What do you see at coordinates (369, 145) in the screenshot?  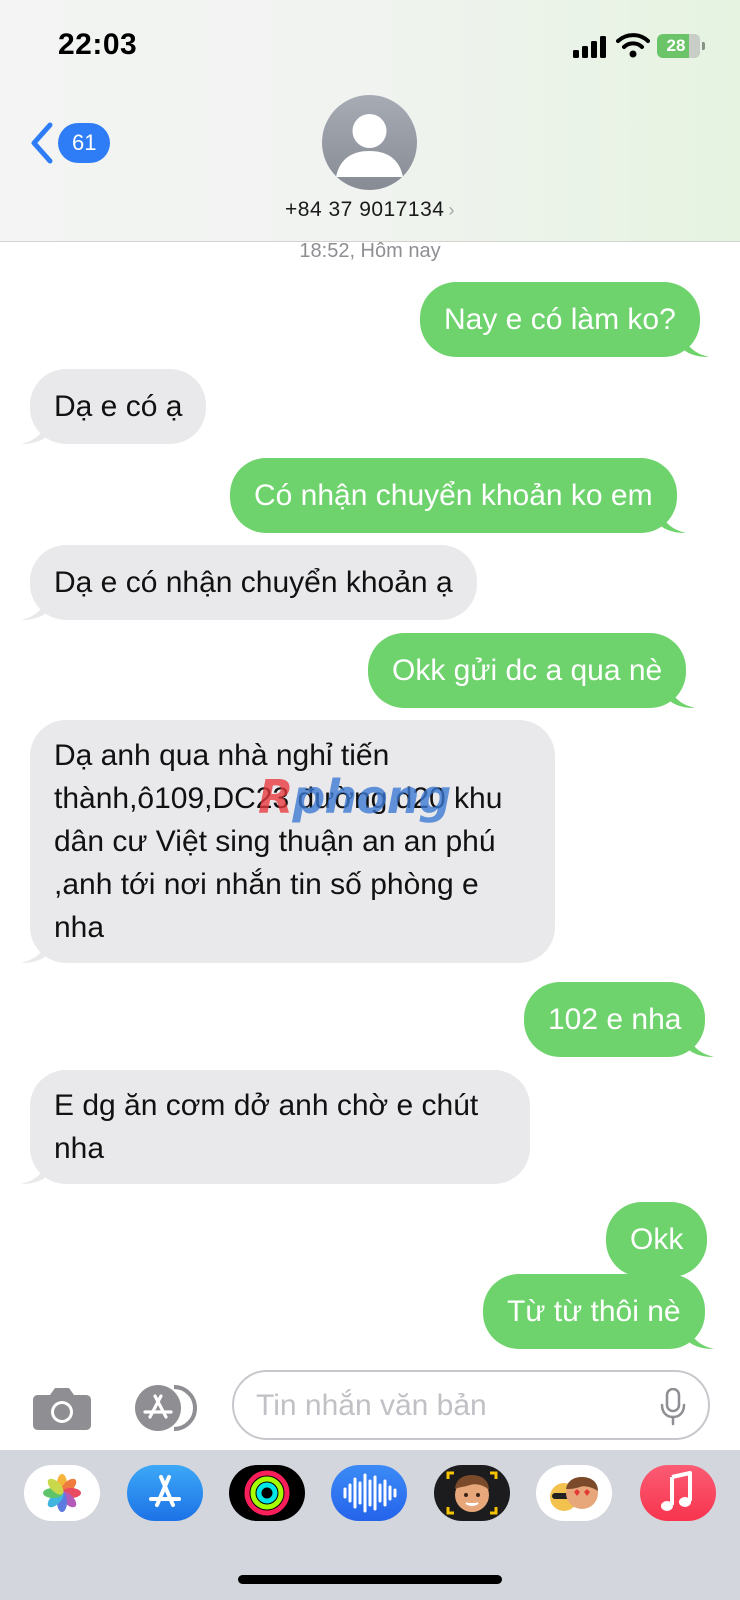 I see `person-icon` at bounding box center [369, 145].